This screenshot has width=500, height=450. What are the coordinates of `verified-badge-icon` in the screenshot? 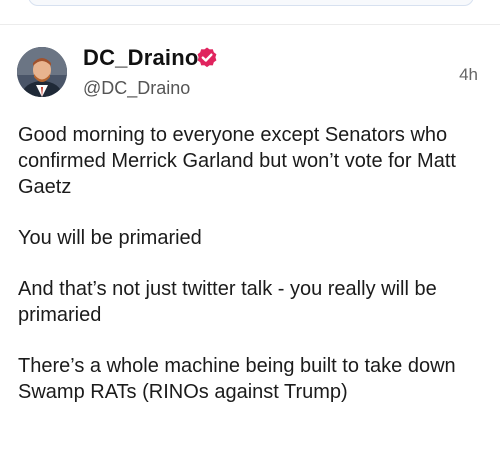 It's located at (207, 57).